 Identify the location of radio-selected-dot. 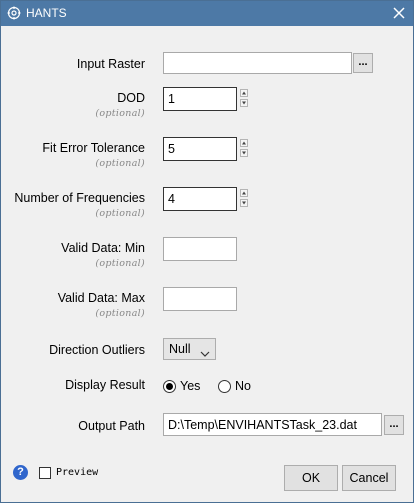
(169, 386).